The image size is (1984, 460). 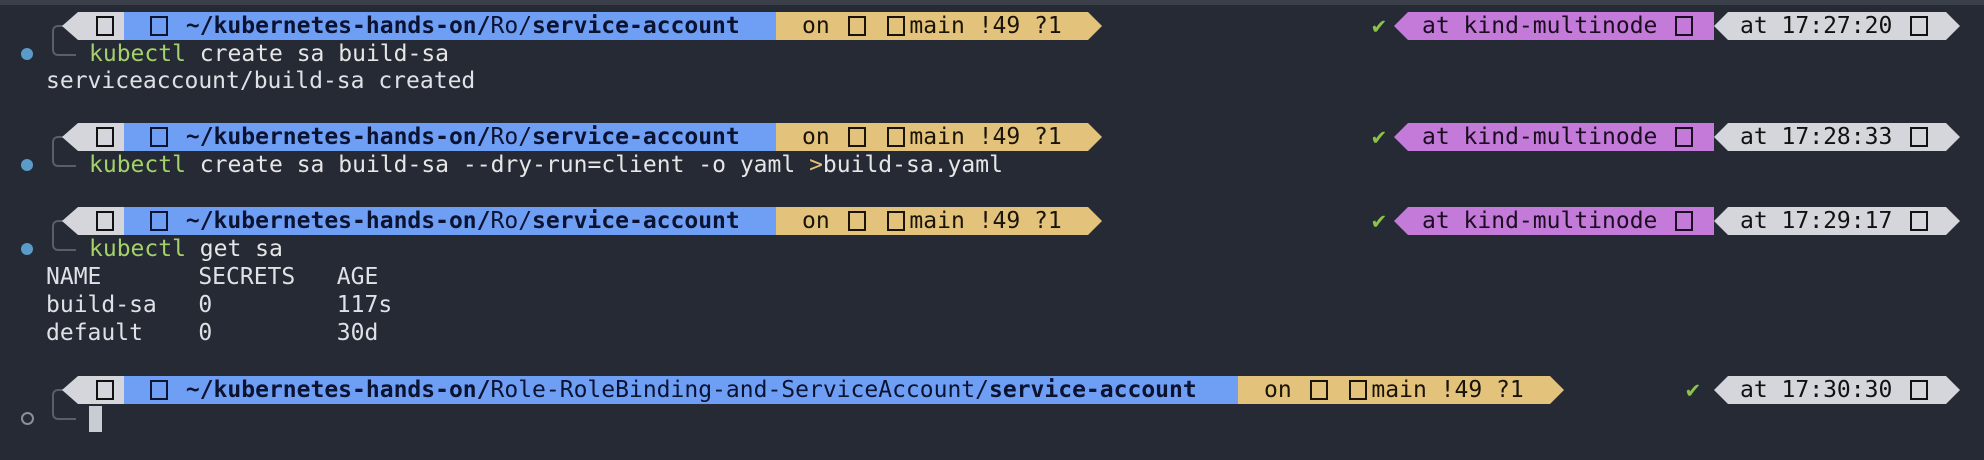 What do you see at coordinates (212, 333) in the screenshot?
I see `table-row: default 0 30d` at bounding box center [212, 333].